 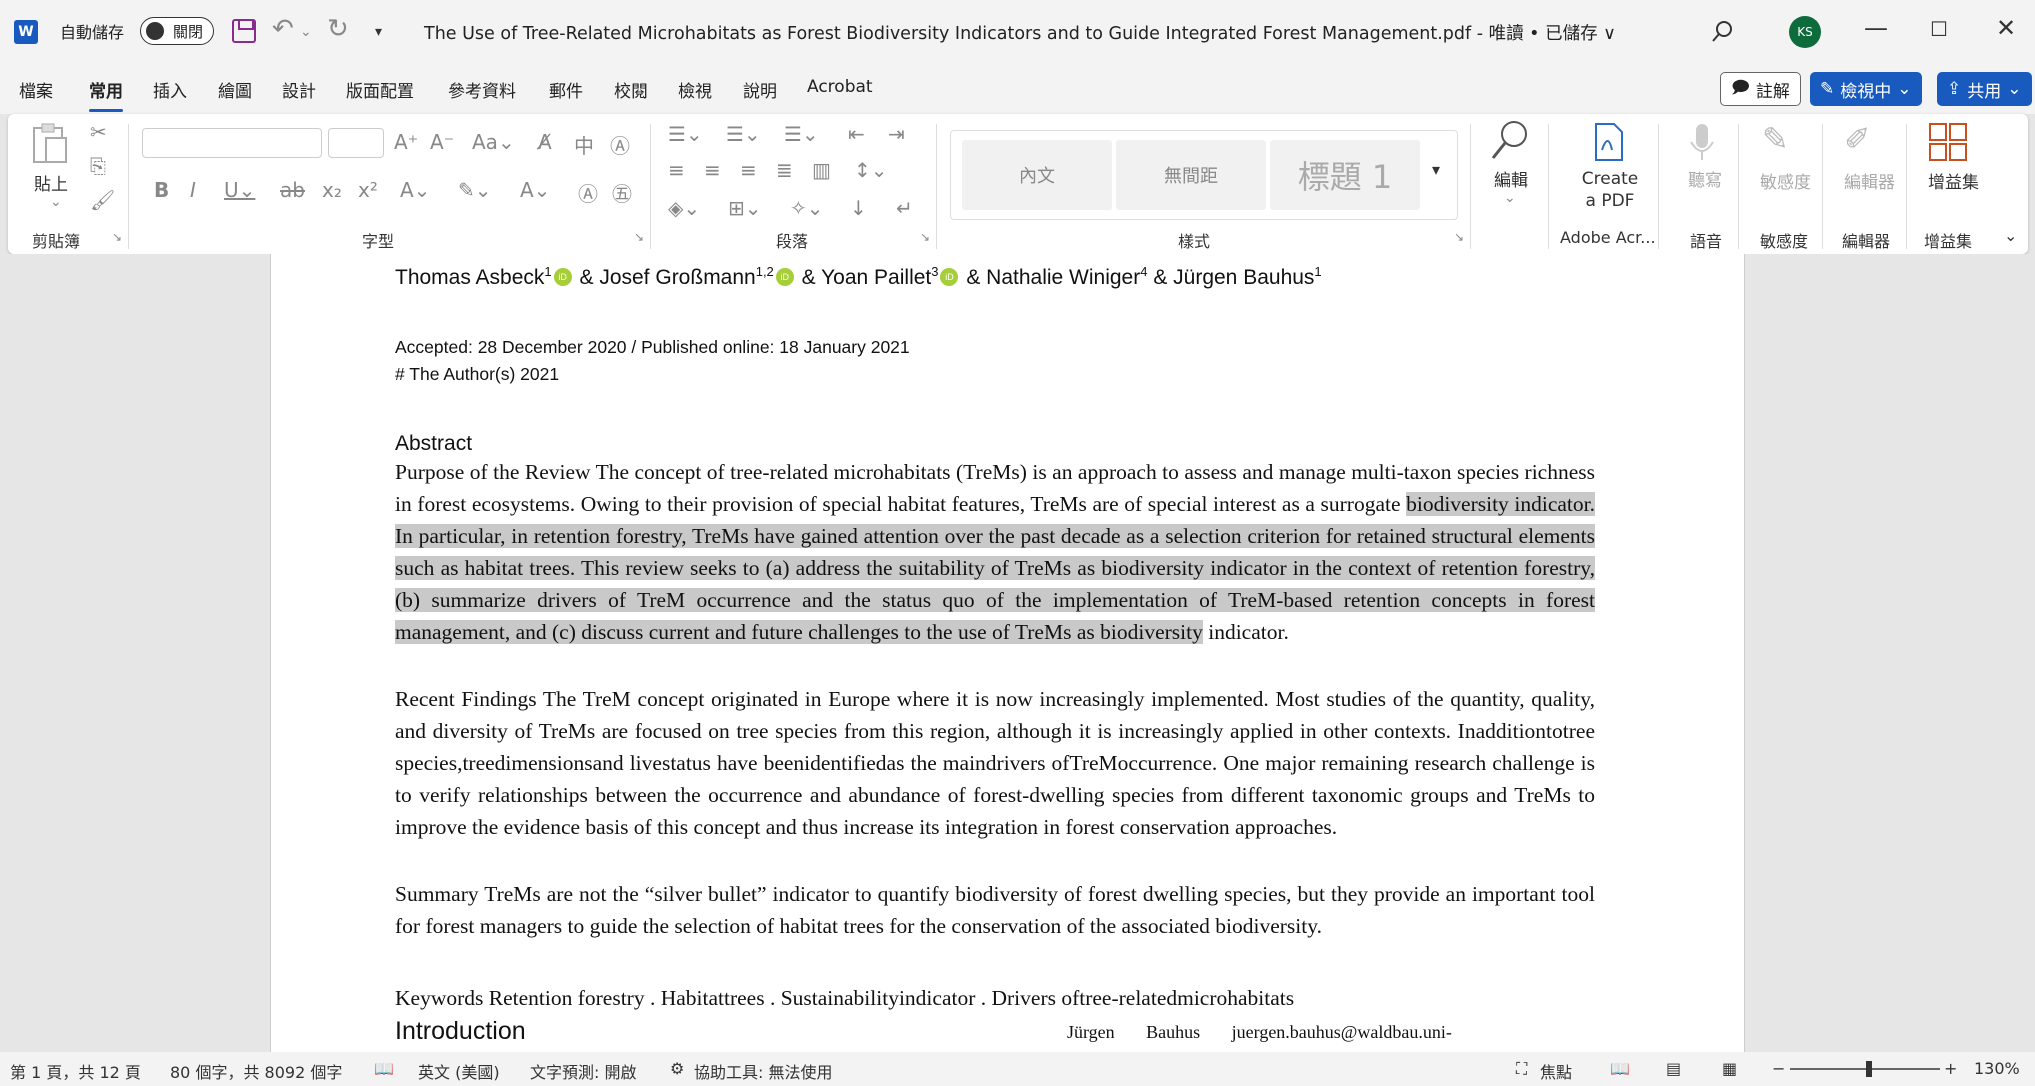 What do you see at coordinates (1511, 178) in the screenshot?
I see `editing-label: 編輯` at bounding box center [1511, 178].